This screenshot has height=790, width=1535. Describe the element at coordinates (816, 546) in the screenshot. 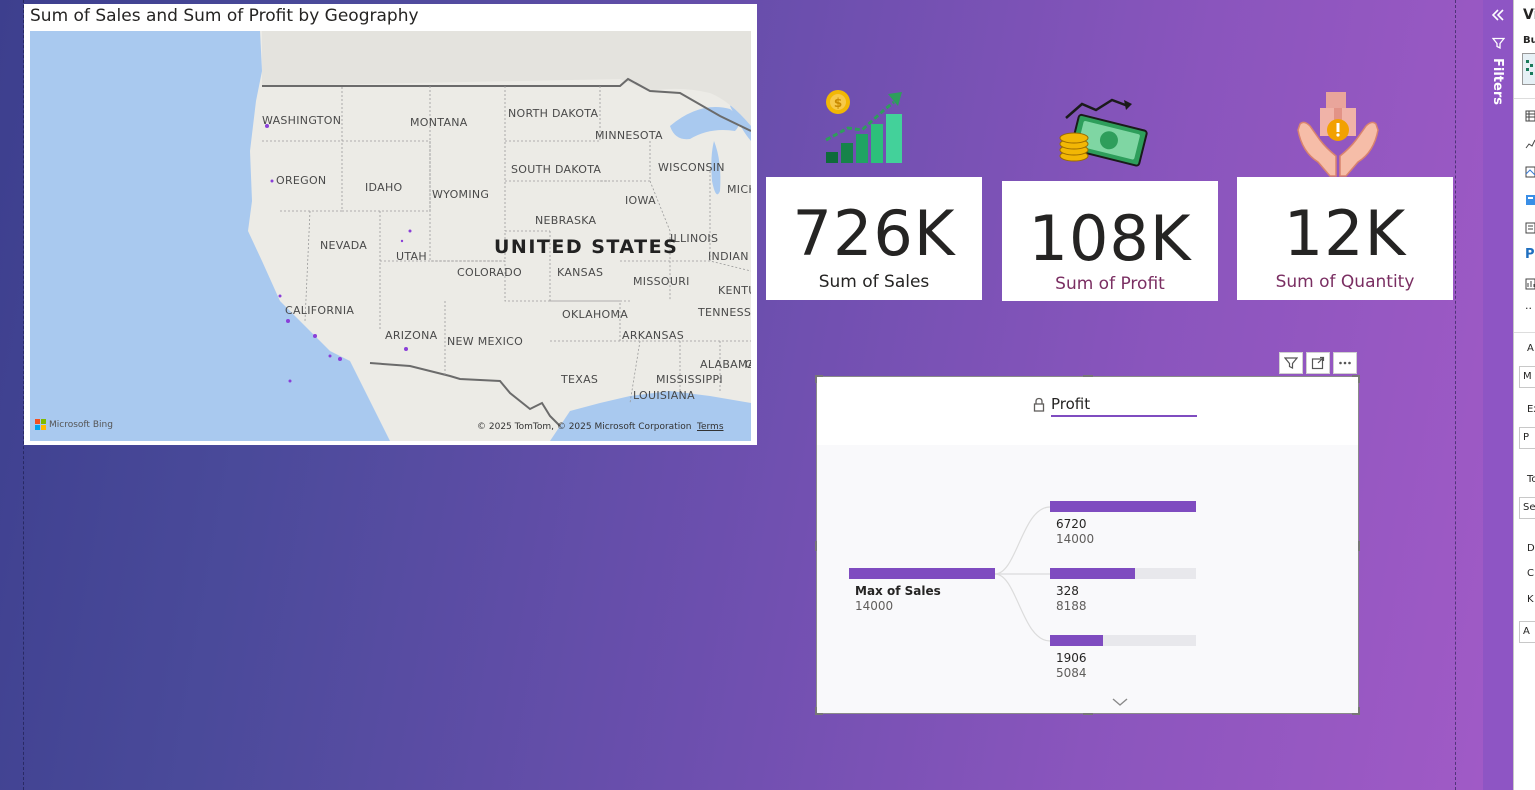

I see `resize-handle-left` at that location.